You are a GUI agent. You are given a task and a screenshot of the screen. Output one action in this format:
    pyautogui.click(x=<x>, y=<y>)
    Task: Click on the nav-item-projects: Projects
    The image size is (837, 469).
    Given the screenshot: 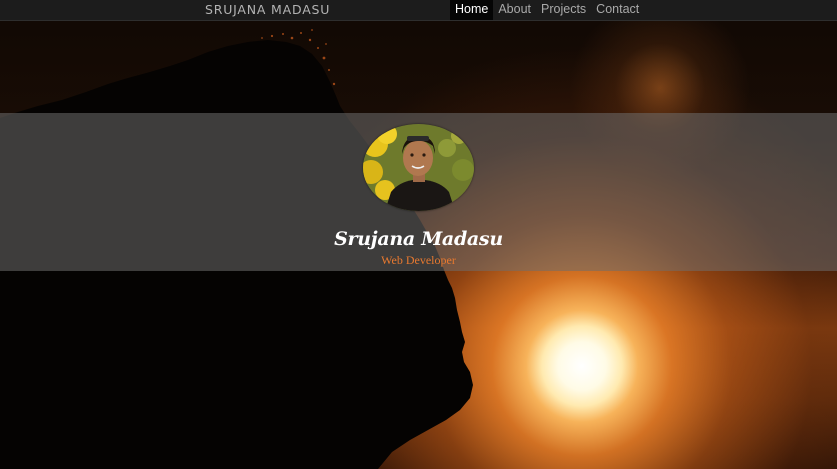 What is the action you would take?
    pyautogui.click(x=563, y=10)
    